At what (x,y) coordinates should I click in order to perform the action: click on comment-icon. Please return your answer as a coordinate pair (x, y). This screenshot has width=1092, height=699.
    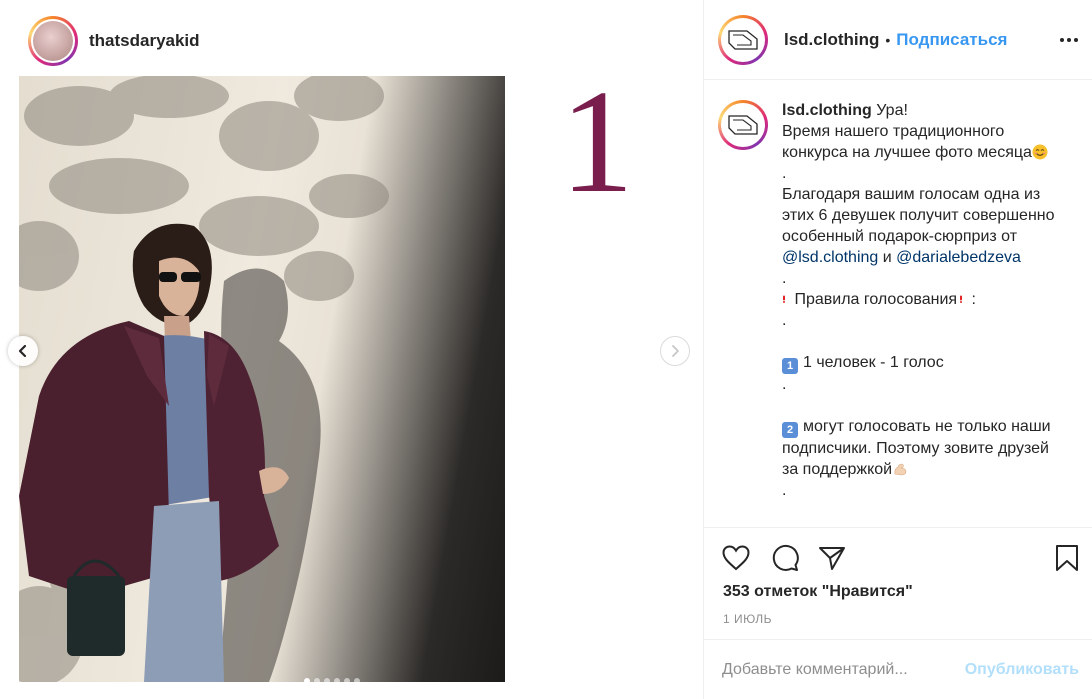
    Looking at the image, I should click on (785, 558).